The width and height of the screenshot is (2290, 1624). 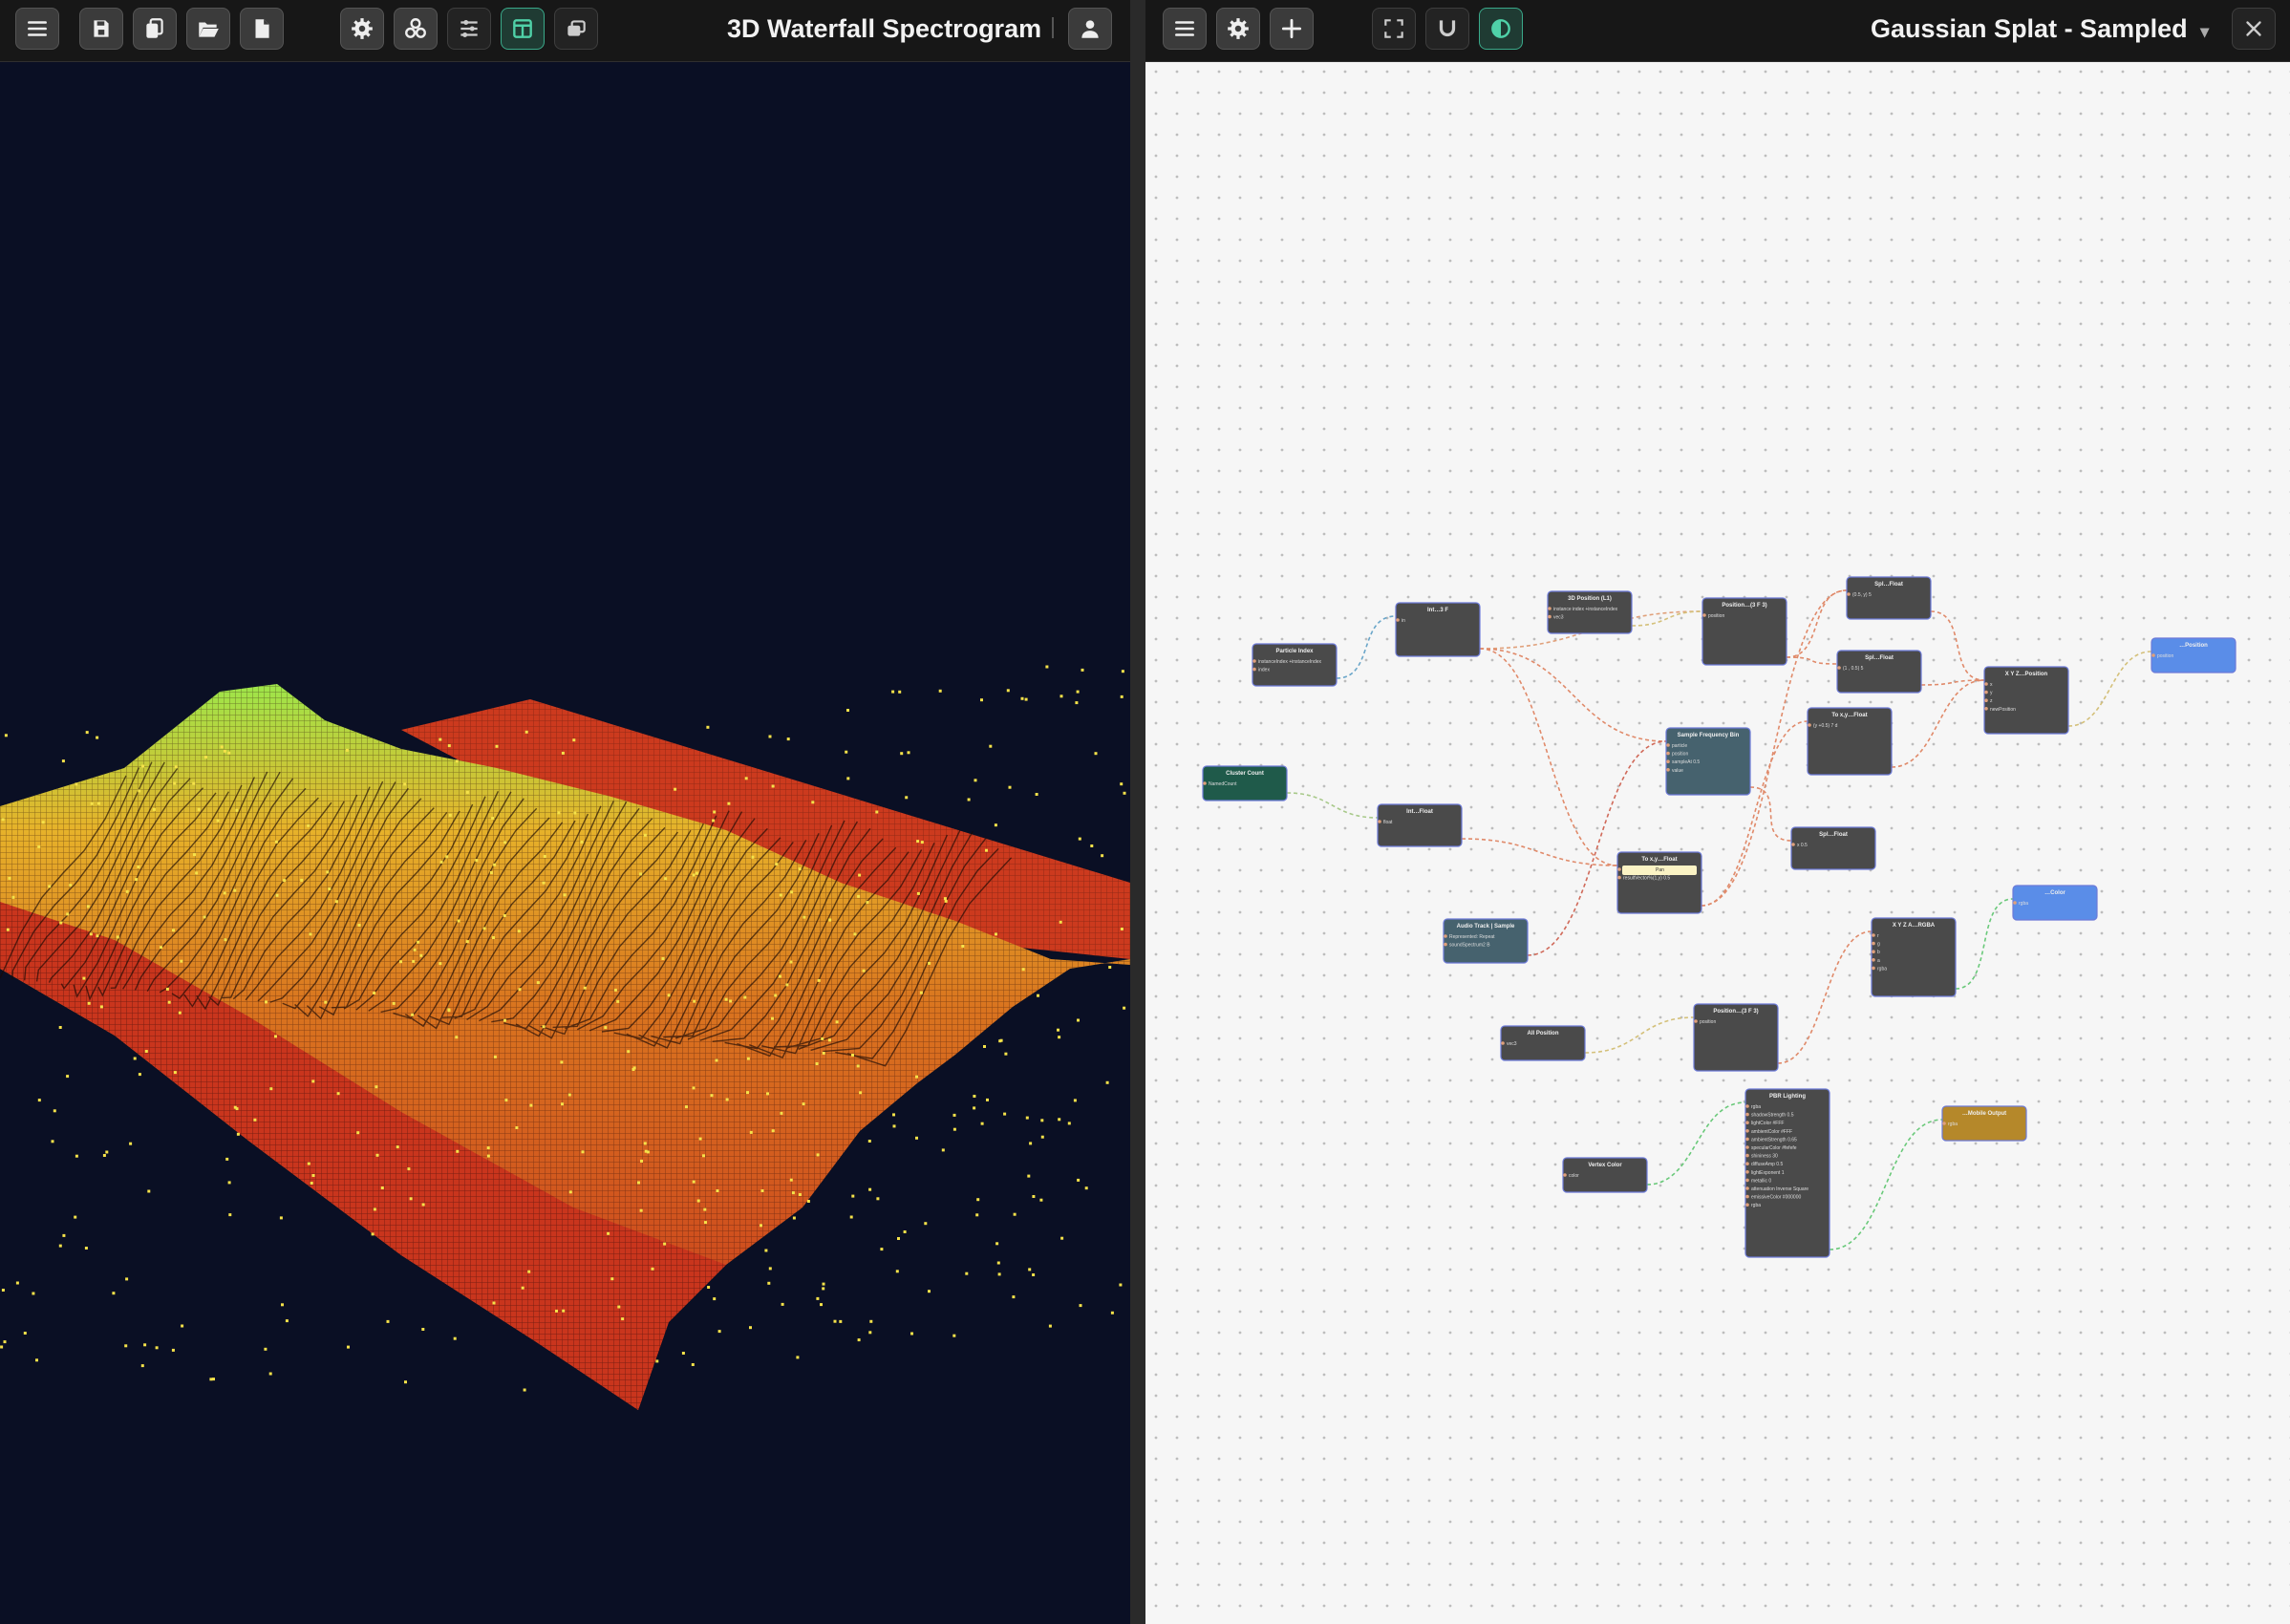 What do you see at coordinates (1984, 1124) in the screenshot?
I see `graph-node: …Mobile Output rgba` at bounding box center [1984, 1124].